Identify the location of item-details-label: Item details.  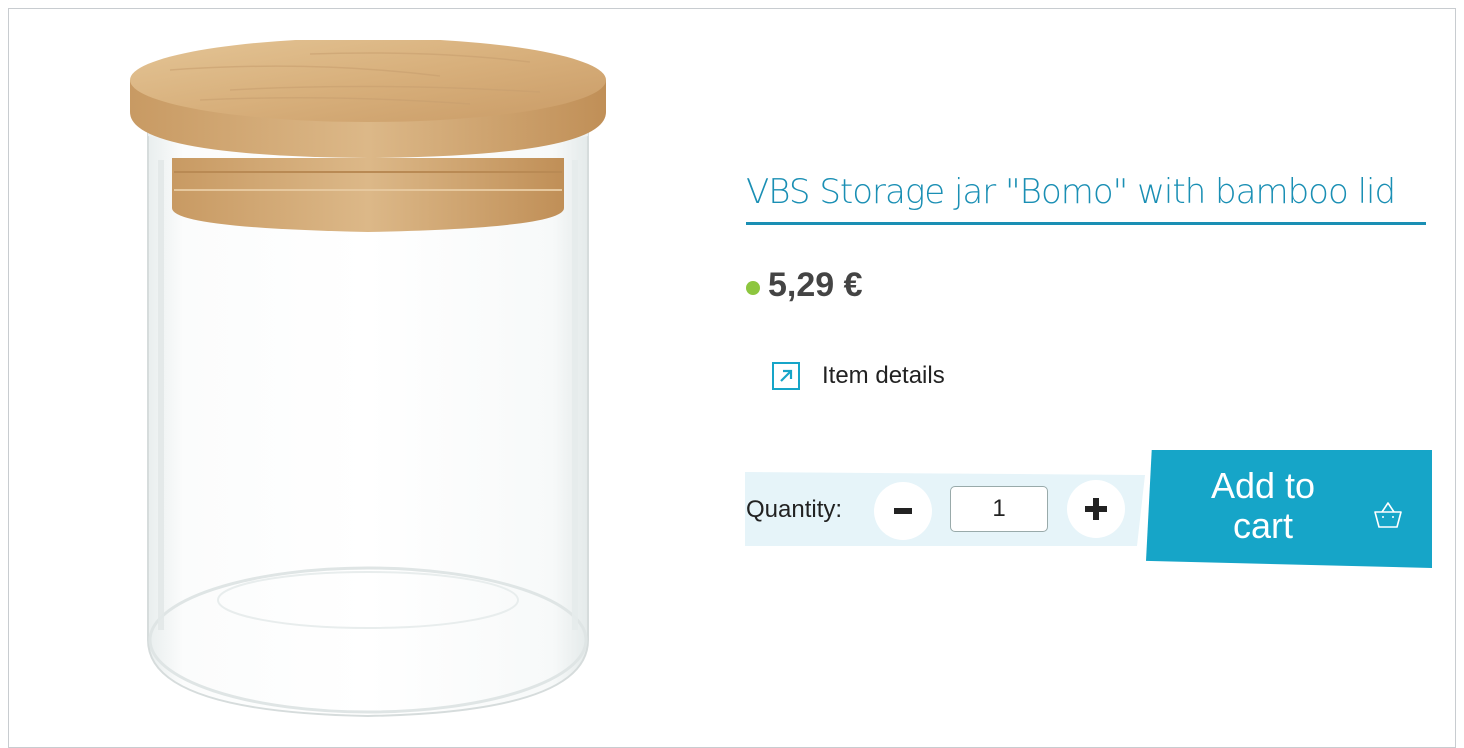
(883, 375).